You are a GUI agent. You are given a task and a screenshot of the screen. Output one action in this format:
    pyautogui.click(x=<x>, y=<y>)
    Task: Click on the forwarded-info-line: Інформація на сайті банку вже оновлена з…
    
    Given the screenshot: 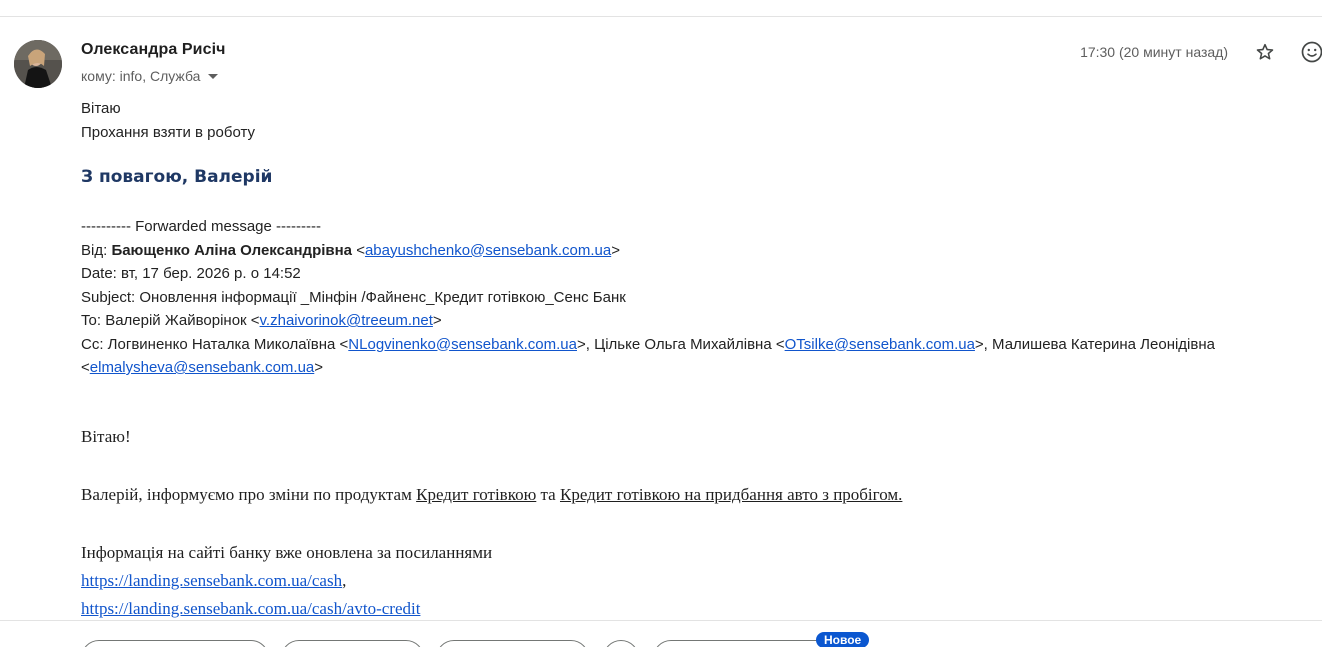 What is the action you would take?
    pyautogui.click(x=287, y=552)
    